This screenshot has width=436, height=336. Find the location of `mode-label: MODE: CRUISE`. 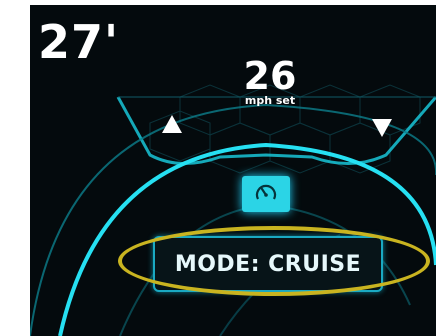

mode-label: MODE: CRUISE is located at coordinates (268, 264).